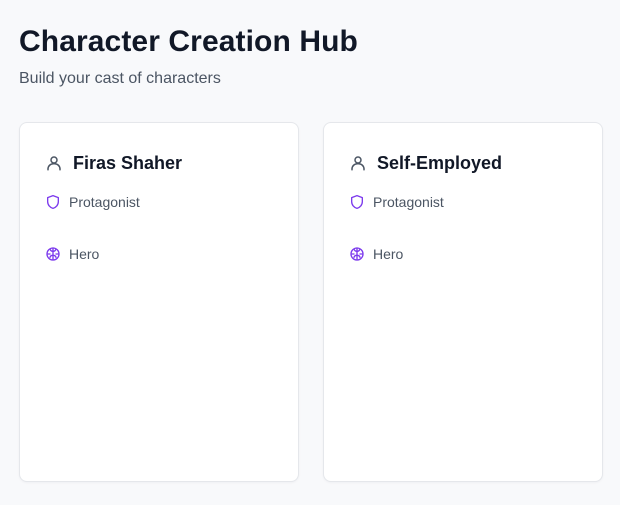 Image resolution: width=620 pixels, height=505 pixels. I want to click on character-name: Self-Employed, so click(440, 163).